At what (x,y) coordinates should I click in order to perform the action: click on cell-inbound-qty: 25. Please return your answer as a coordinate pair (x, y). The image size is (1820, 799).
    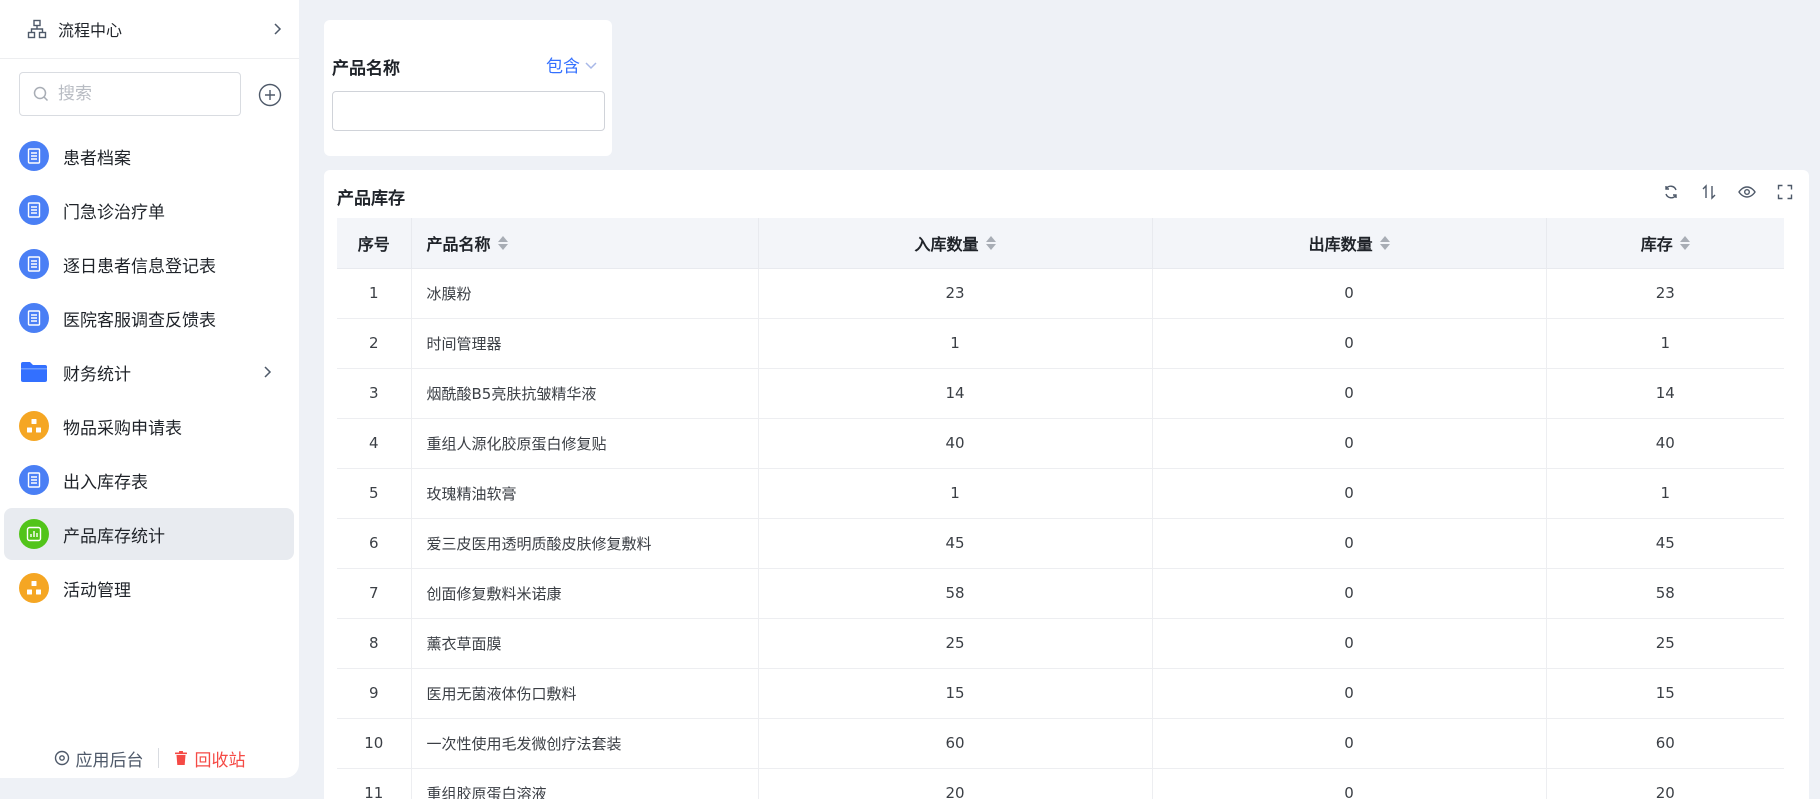
    Looking at the image, I should click on (955, 643).